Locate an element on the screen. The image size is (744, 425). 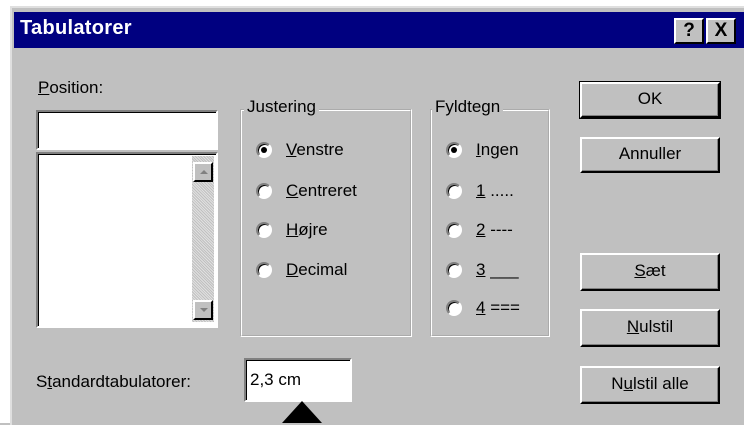
radio-decimal is located at coordinates (264, 270).